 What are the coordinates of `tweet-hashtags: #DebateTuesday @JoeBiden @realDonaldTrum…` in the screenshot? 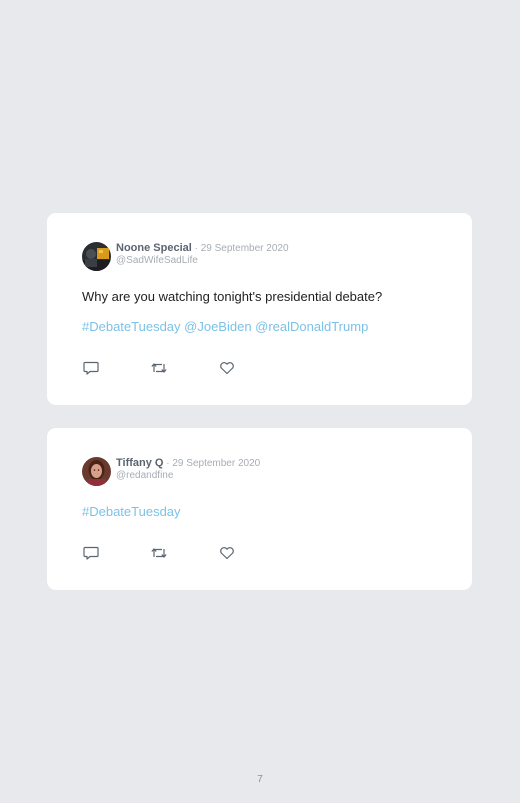 It's located at (225, 326).